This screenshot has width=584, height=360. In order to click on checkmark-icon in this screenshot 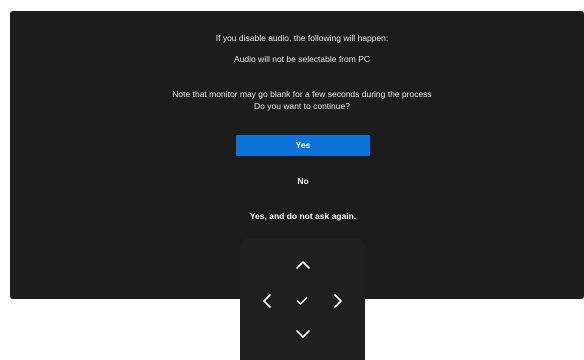, I will do `click(302, 301)`.